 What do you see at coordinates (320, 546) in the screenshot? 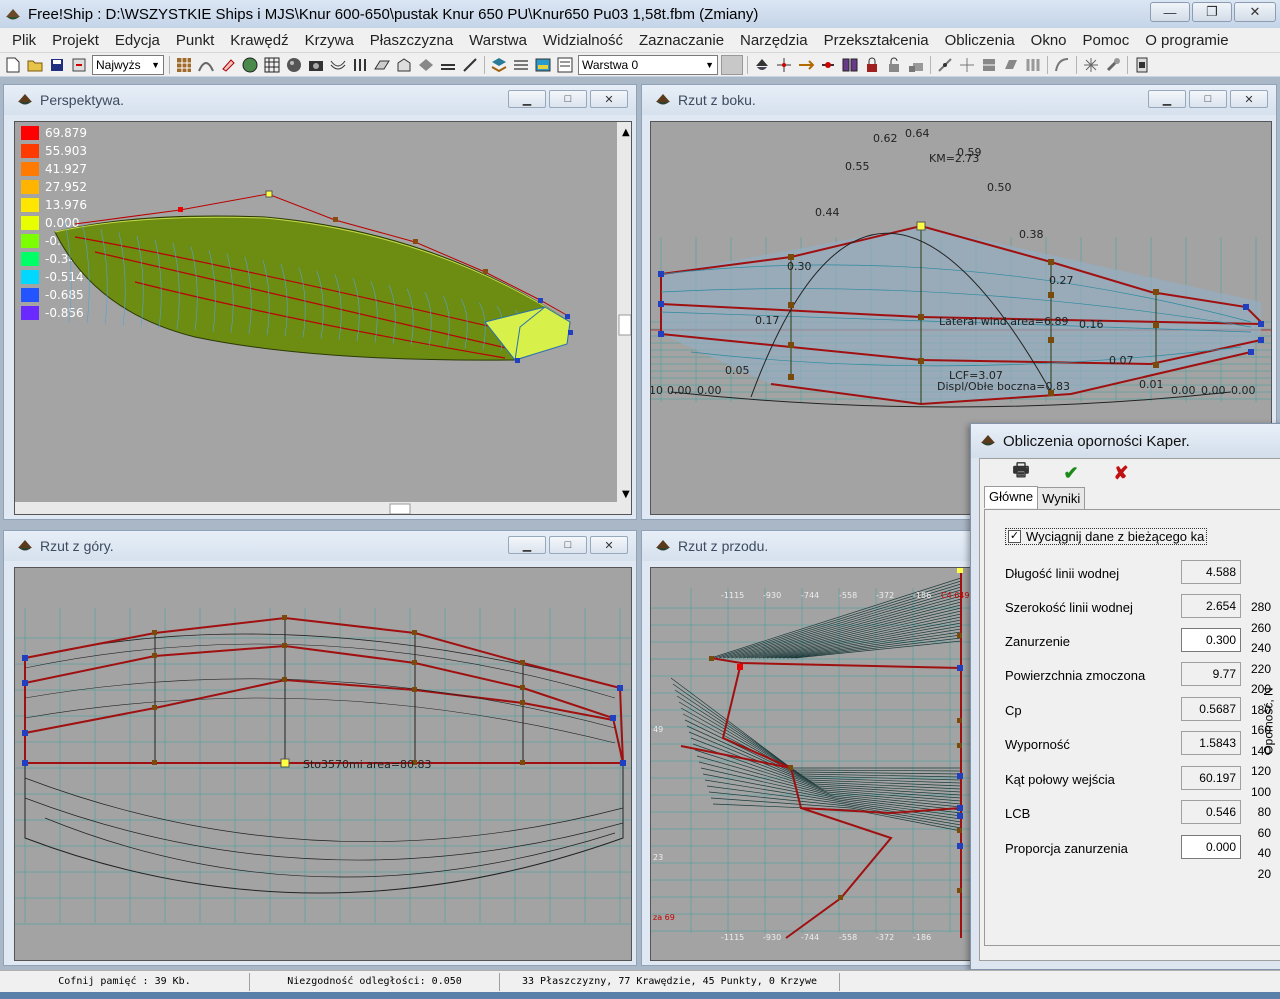
I see `top-view-window-titlebar: Rzut z góry. ▁ □ ✕` at bounding box center [320, 546].